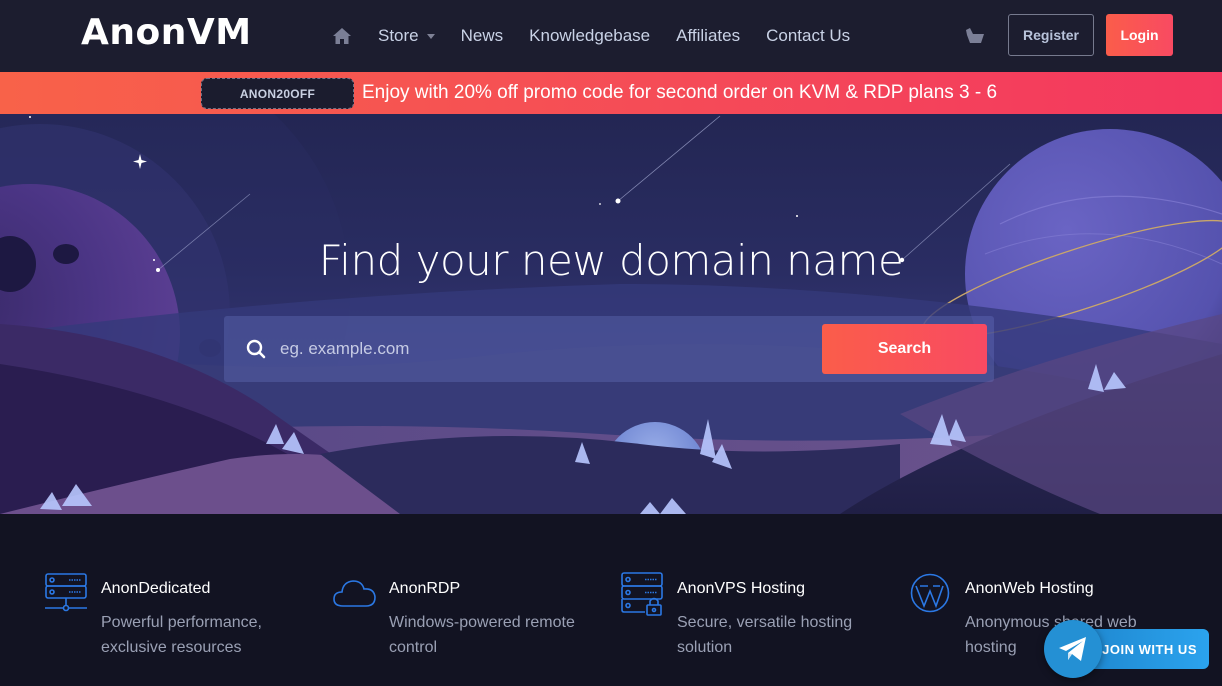 This screenshot has width=1222, height=686. Describe the element at coordinates (643, 594) in the screenshot. I see `secure-server-icon` at that location.